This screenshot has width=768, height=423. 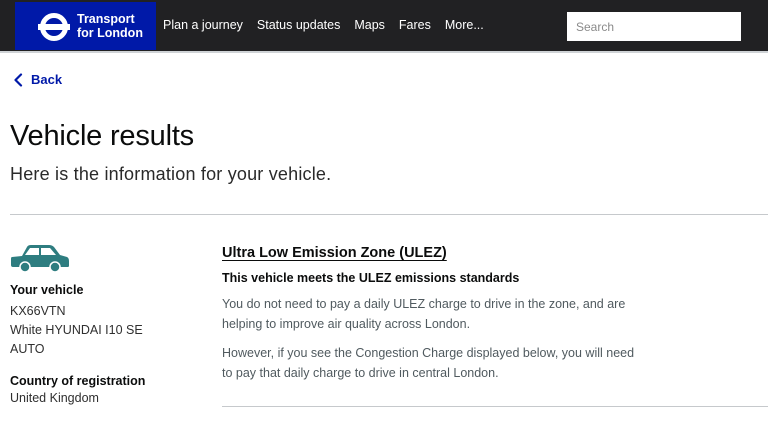 What do you see at coordinates (298, 25) in the screenshot?
I see `nav-status-updates: Status updates` at bounding box center [298, 25].